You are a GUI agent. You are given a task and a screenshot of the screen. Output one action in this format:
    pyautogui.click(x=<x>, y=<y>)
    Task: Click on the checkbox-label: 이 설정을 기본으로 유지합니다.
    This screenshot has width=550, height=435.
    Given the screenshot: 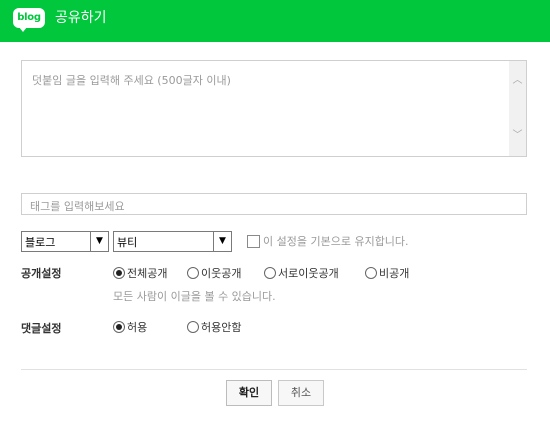 What is the action you would take?
    pyautogui.click(x=336, y=241)
    